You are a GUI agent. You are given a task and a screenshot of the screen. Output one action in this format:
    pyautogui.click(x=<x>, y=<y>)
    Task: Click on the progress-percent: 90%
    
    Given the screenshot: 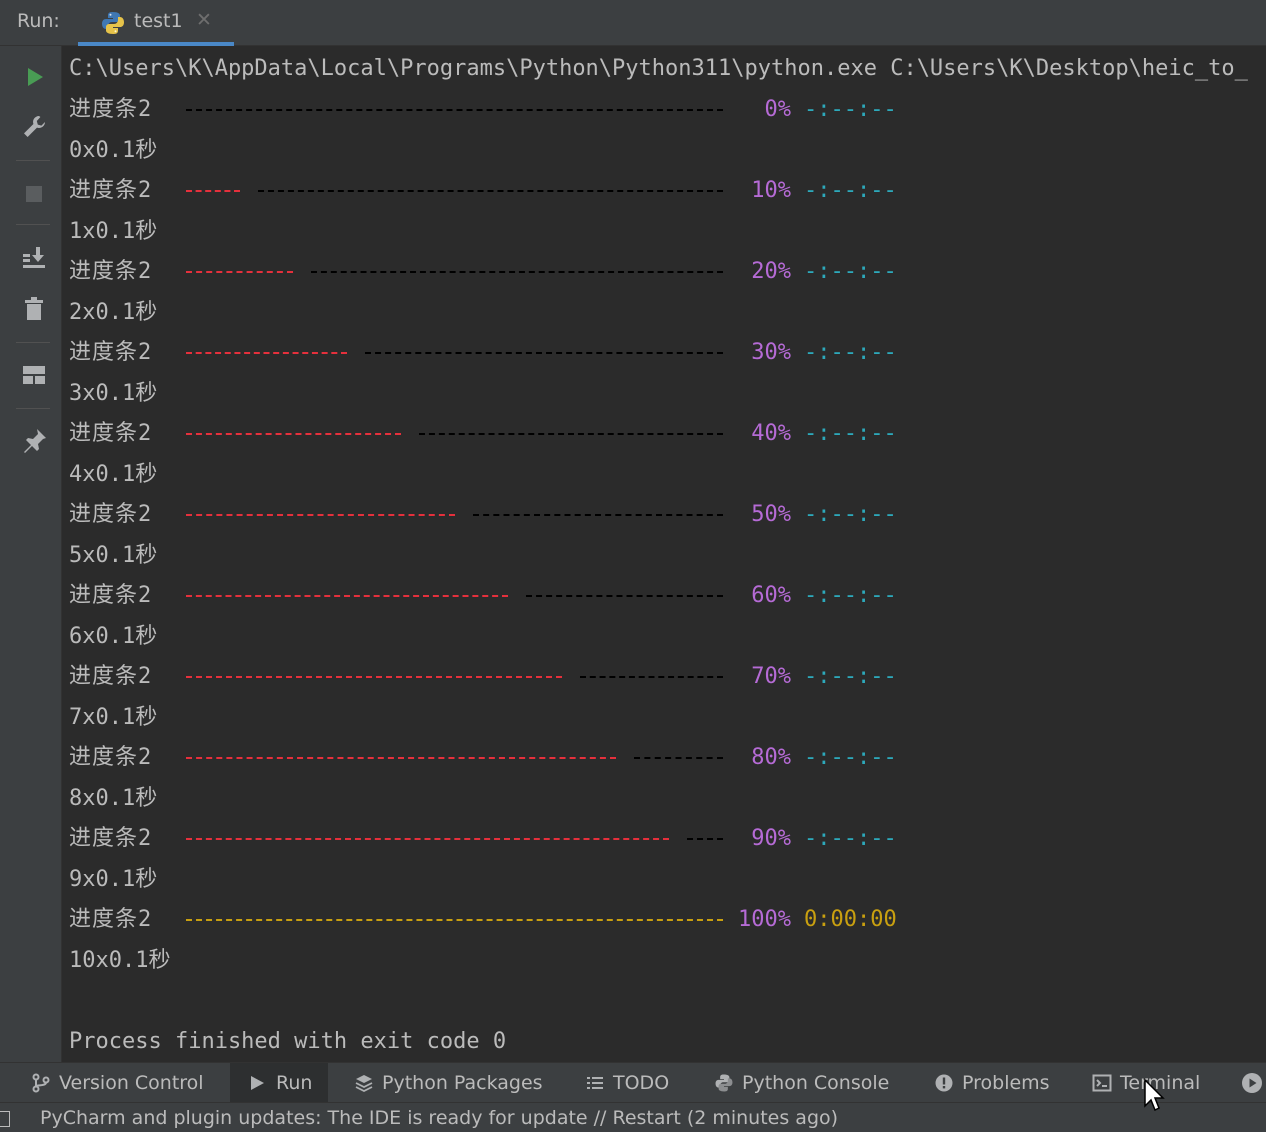 What is the action you would take?
    pyautogui.click(x=771, y=838)
    